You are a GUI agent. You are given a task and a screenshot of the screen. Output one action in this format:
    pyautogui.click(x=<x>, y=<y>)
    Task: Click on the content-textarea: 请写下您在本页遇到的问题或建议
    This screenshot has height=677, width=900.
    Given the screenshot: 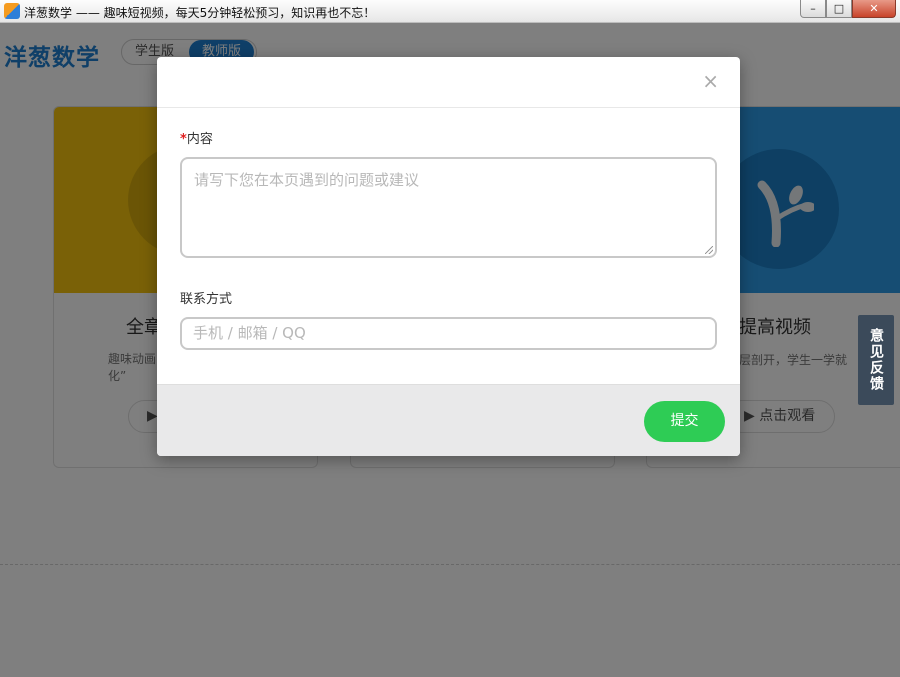 What is the action you would take?
    pyautogui.click(x=448, y=207)
    